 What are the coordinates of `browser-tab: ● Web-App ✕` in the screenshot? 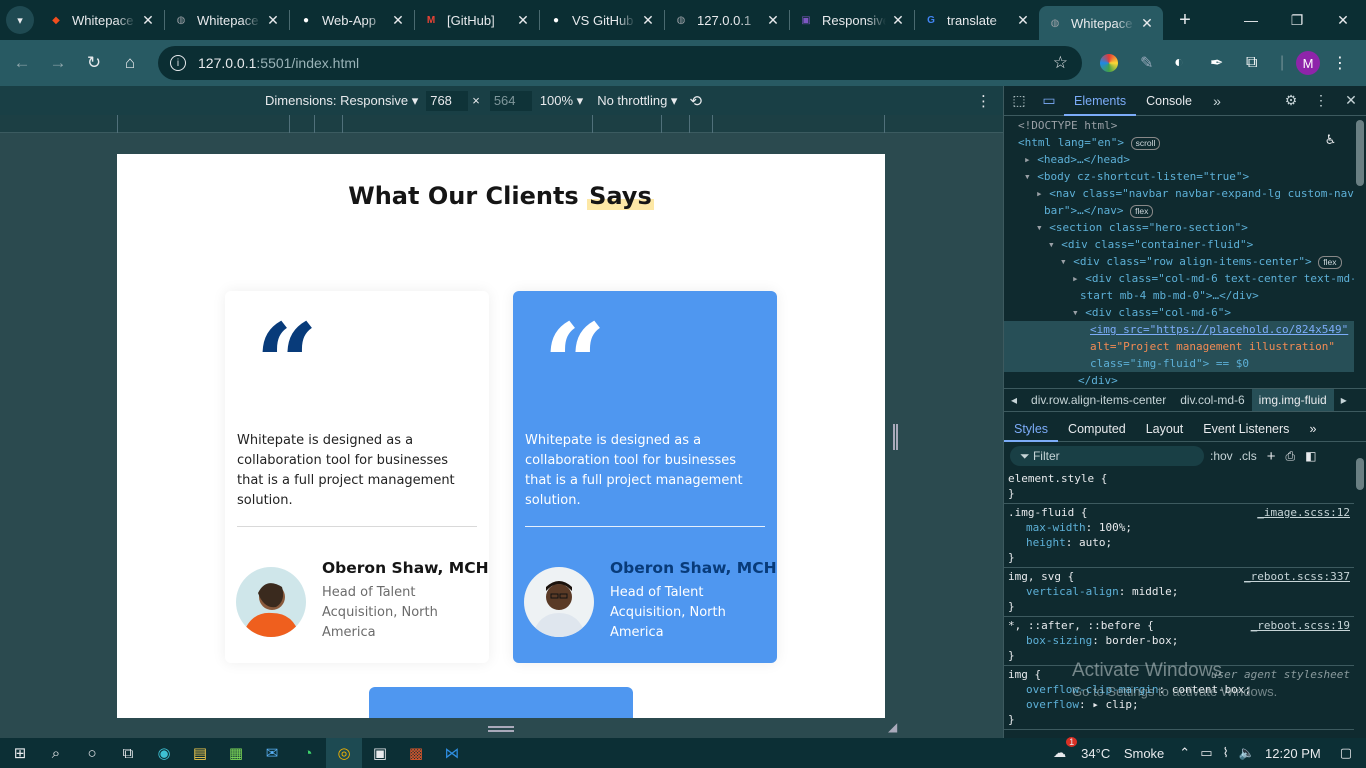 It's located at (352, 20).